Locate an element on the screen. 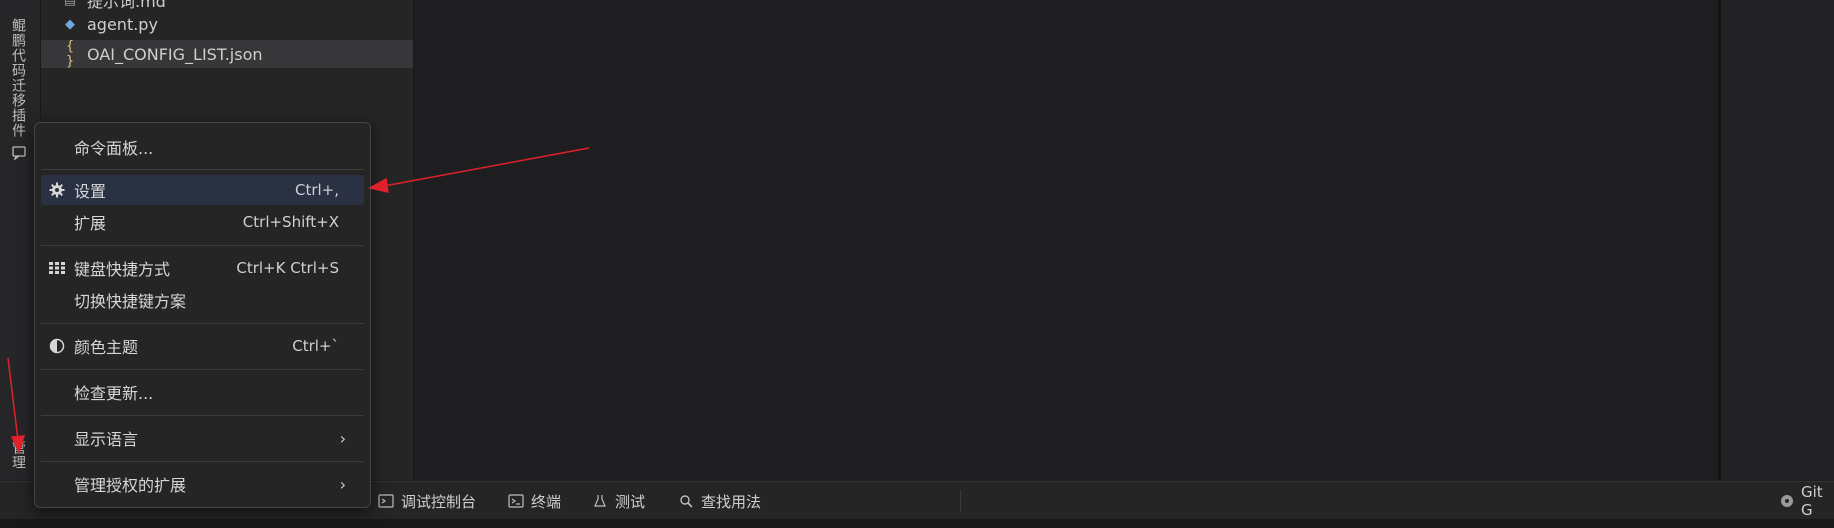 This screenshot has width=1834, height=528. keyboard-icon is located at coordinates (57, 268).